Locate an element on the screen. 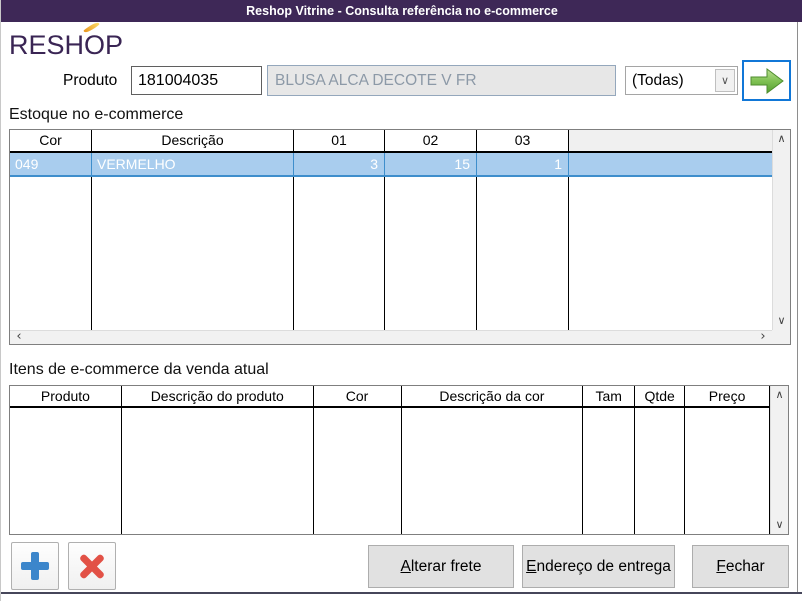 Image resolution: width=802 pixels, height=601 pixels. itens-header-qtde: Qtde is located at coordinates (660, 396).